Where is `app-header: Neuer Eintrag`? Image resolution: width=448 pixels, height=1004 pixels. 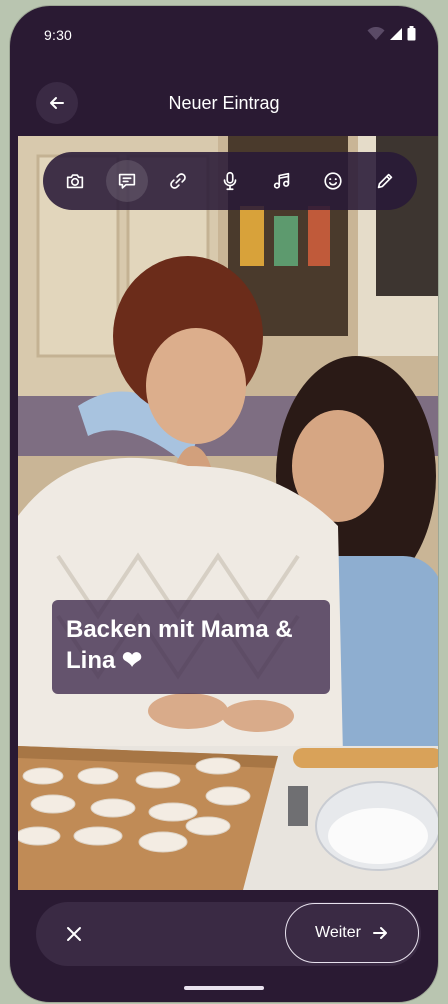 app-header: Neuer Eintrag is located at coordinates (224, 101).